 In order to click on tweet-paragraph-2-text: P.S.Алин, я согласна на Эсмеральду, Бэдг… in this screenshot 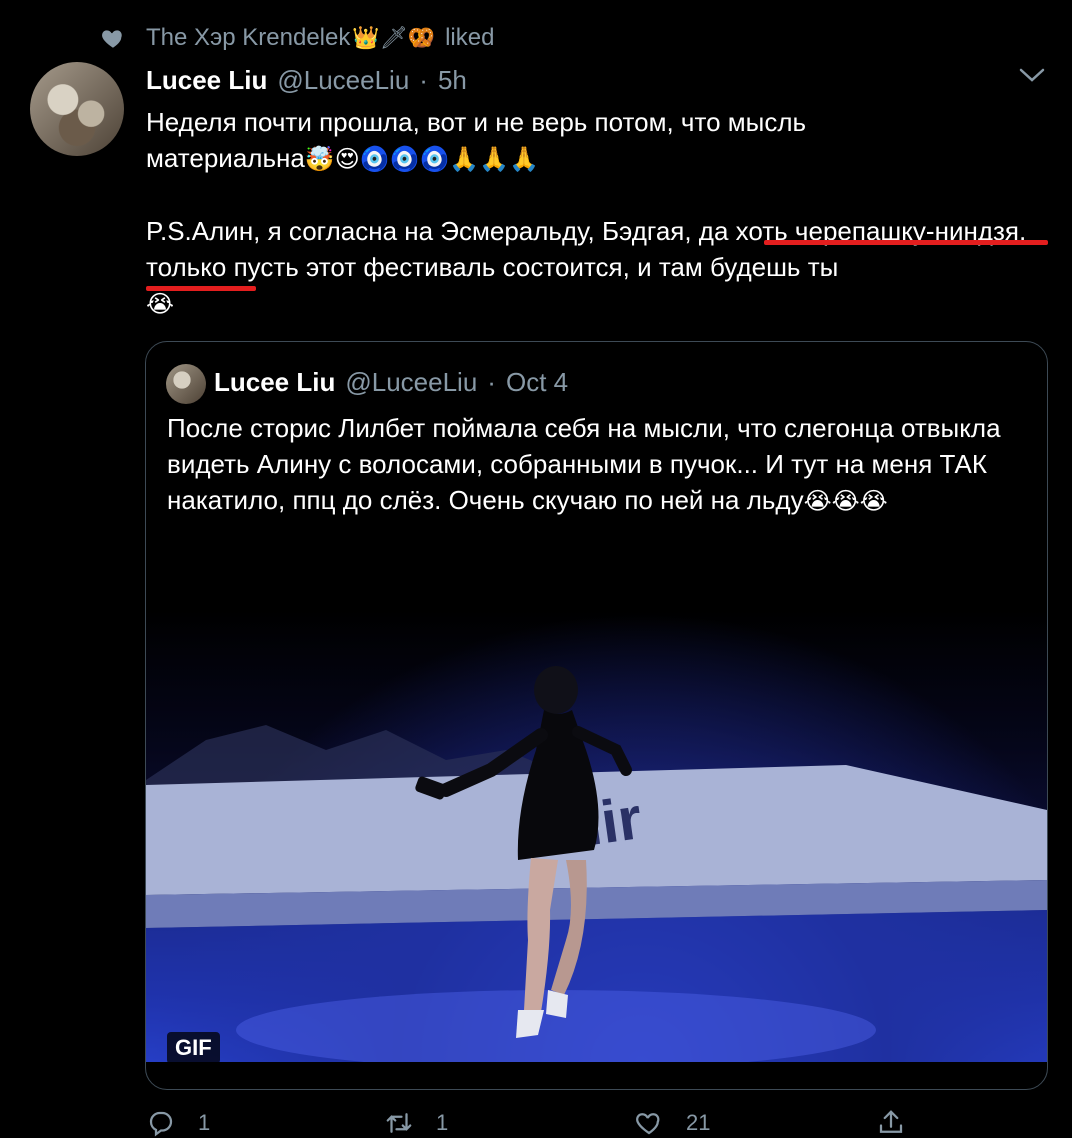, I will do `click(586, 249)`.